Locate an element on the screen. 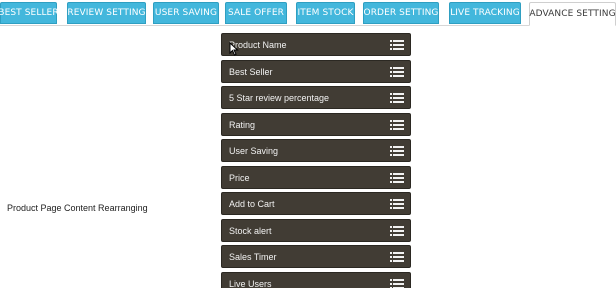  tab-best-seller: BEST SELLER is located at coordinates (29, 13).